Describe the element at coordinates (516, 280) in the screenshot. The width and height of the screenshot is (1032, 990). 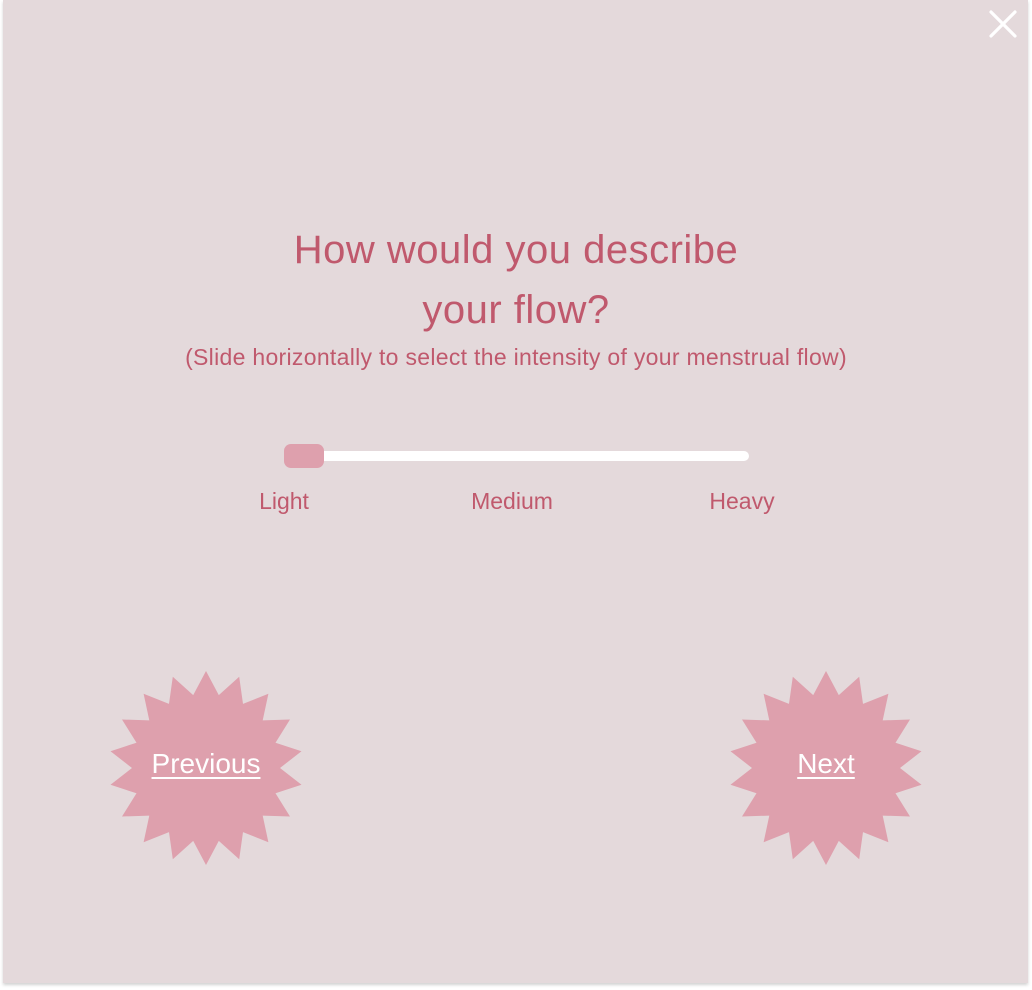
I see `question-title: How would you describe your flow?` at that location.